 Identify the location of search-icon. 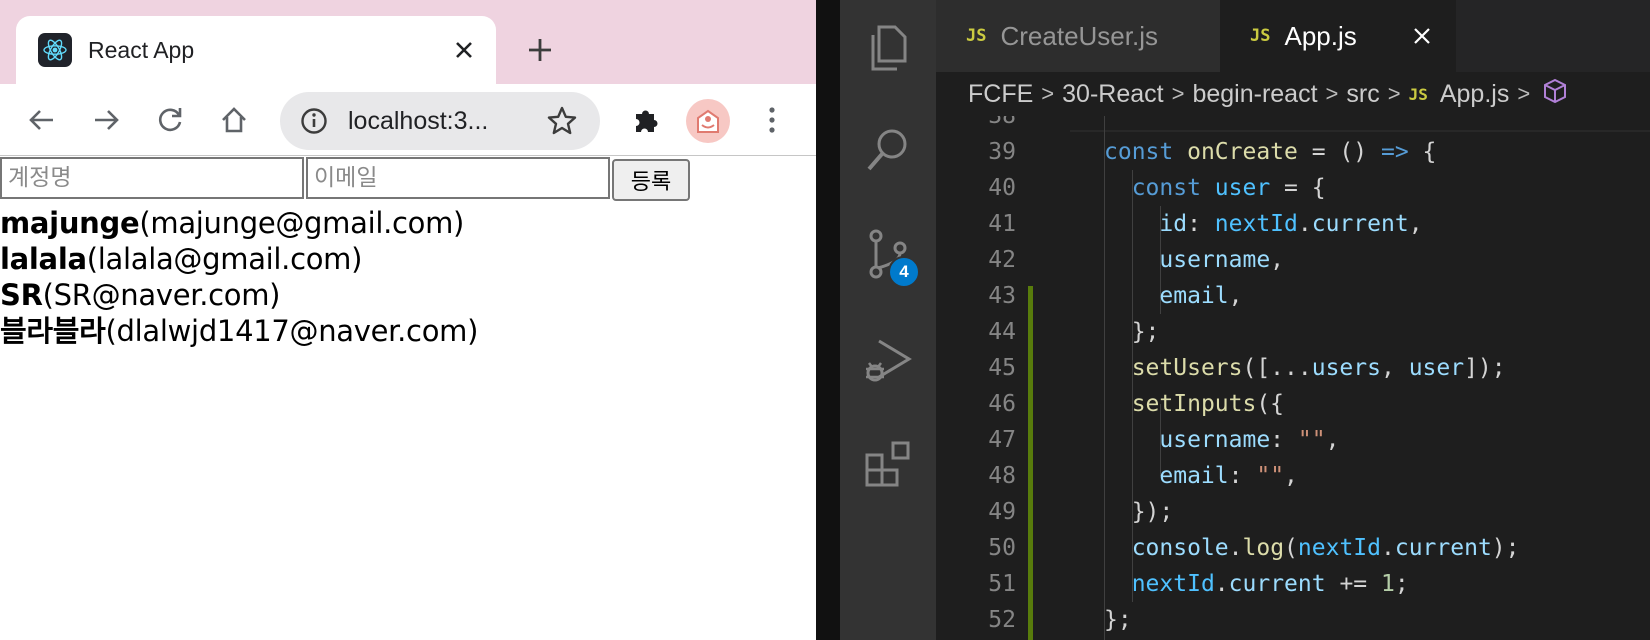
(888, 150).